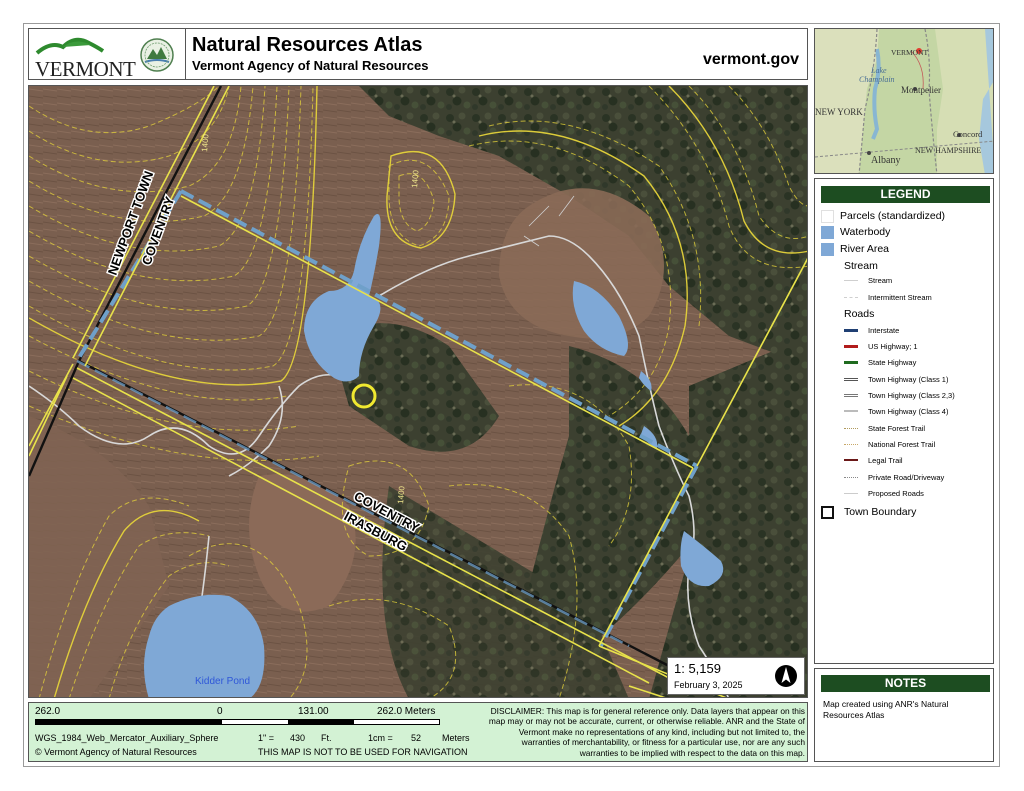 Image resolution: width=1024 pixels, height=791 pixels. I want to click on legend-item-state-highway: State Highway, so click(880, 362).